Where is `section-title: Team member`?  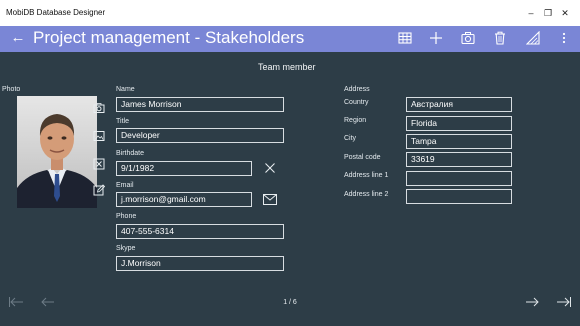 section-title: Team member is located at coordinates (287, 67).